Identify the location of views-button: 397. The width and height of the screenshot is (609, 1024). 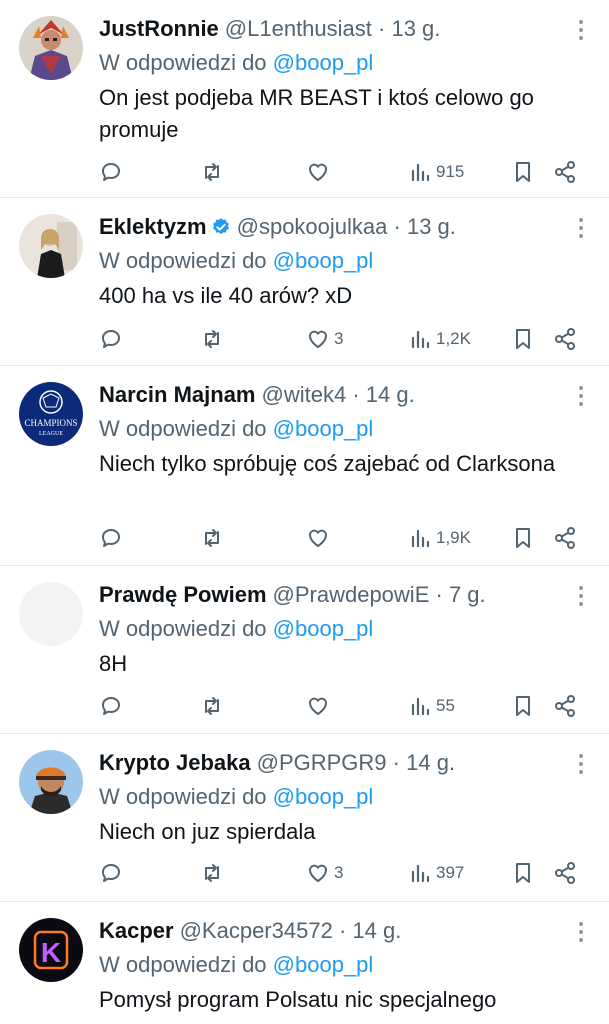
(436, 873).